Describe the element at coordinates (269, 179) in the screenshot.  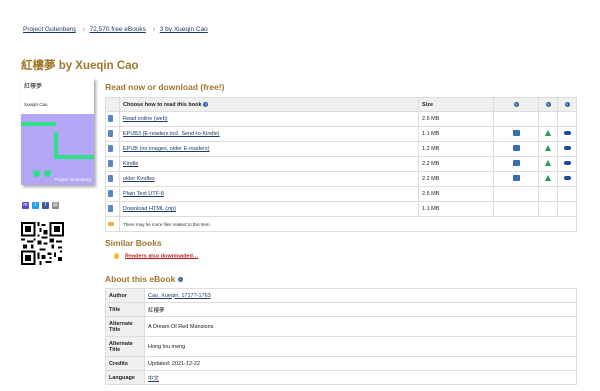
I see `format-cell: older Kindles` at that location.